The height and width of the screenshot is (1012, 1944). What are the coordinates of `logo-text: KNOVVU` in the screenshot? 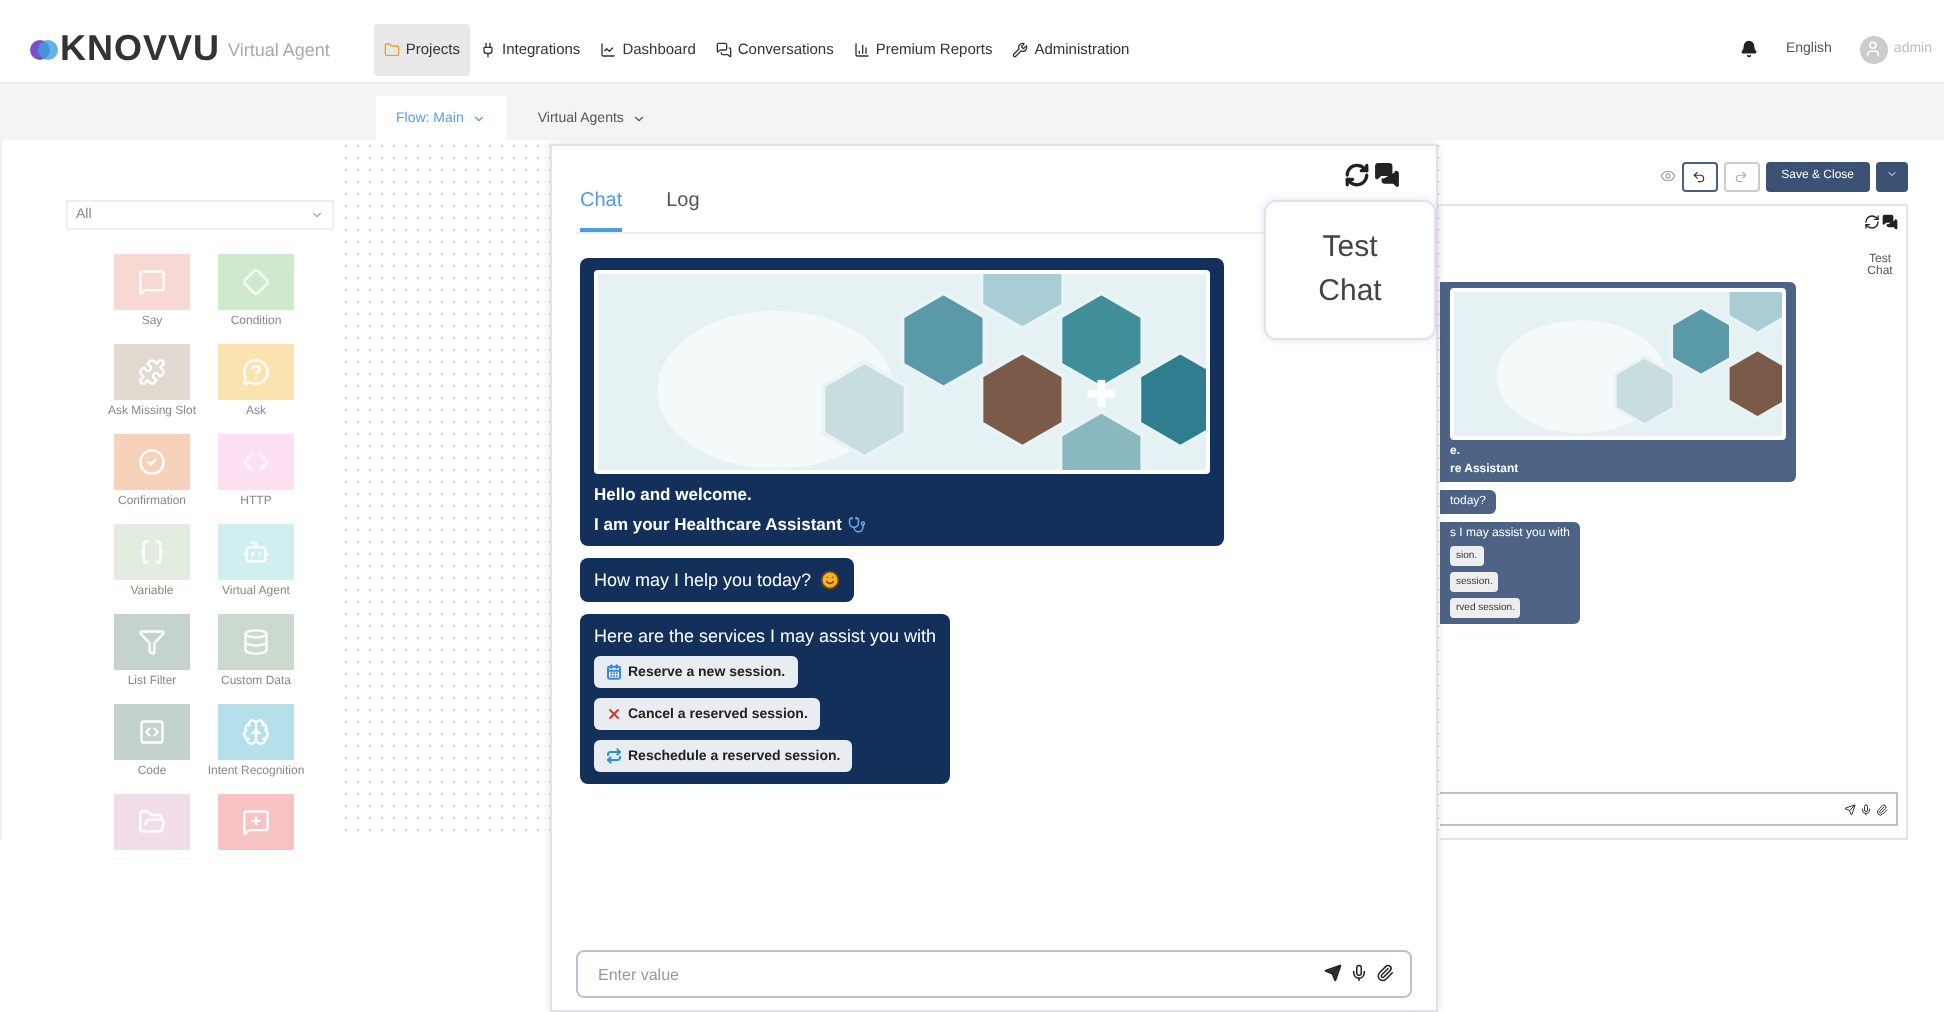 It's located at (140, 49).